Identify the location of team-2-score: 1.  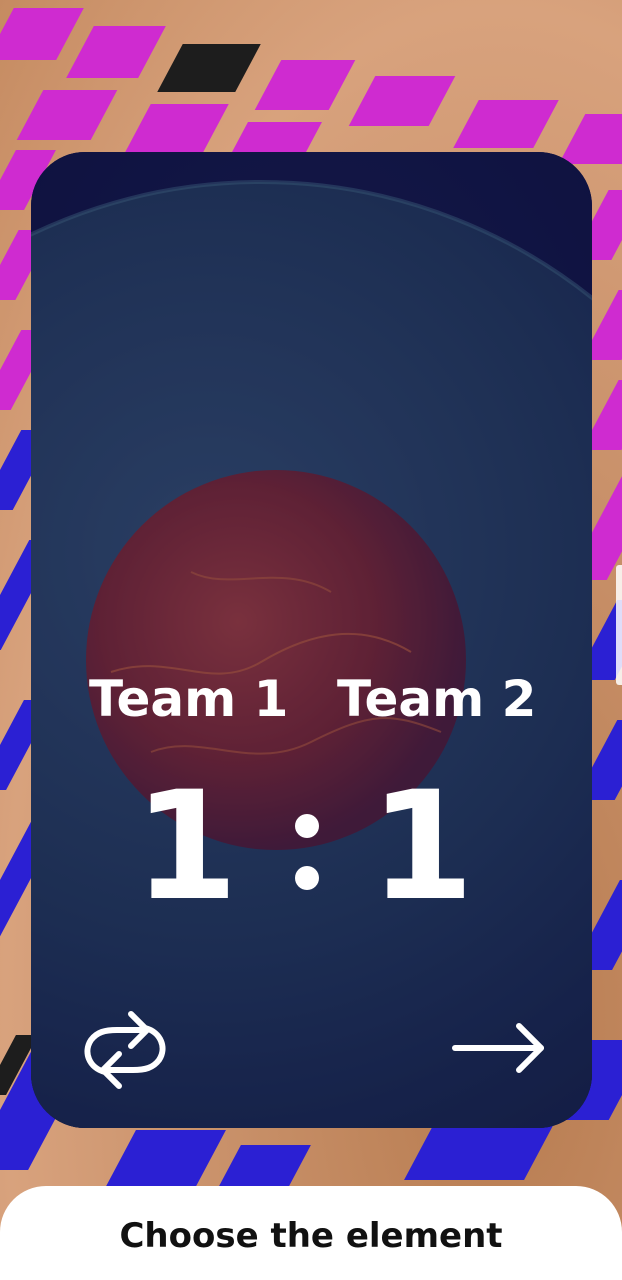
(422, 847).